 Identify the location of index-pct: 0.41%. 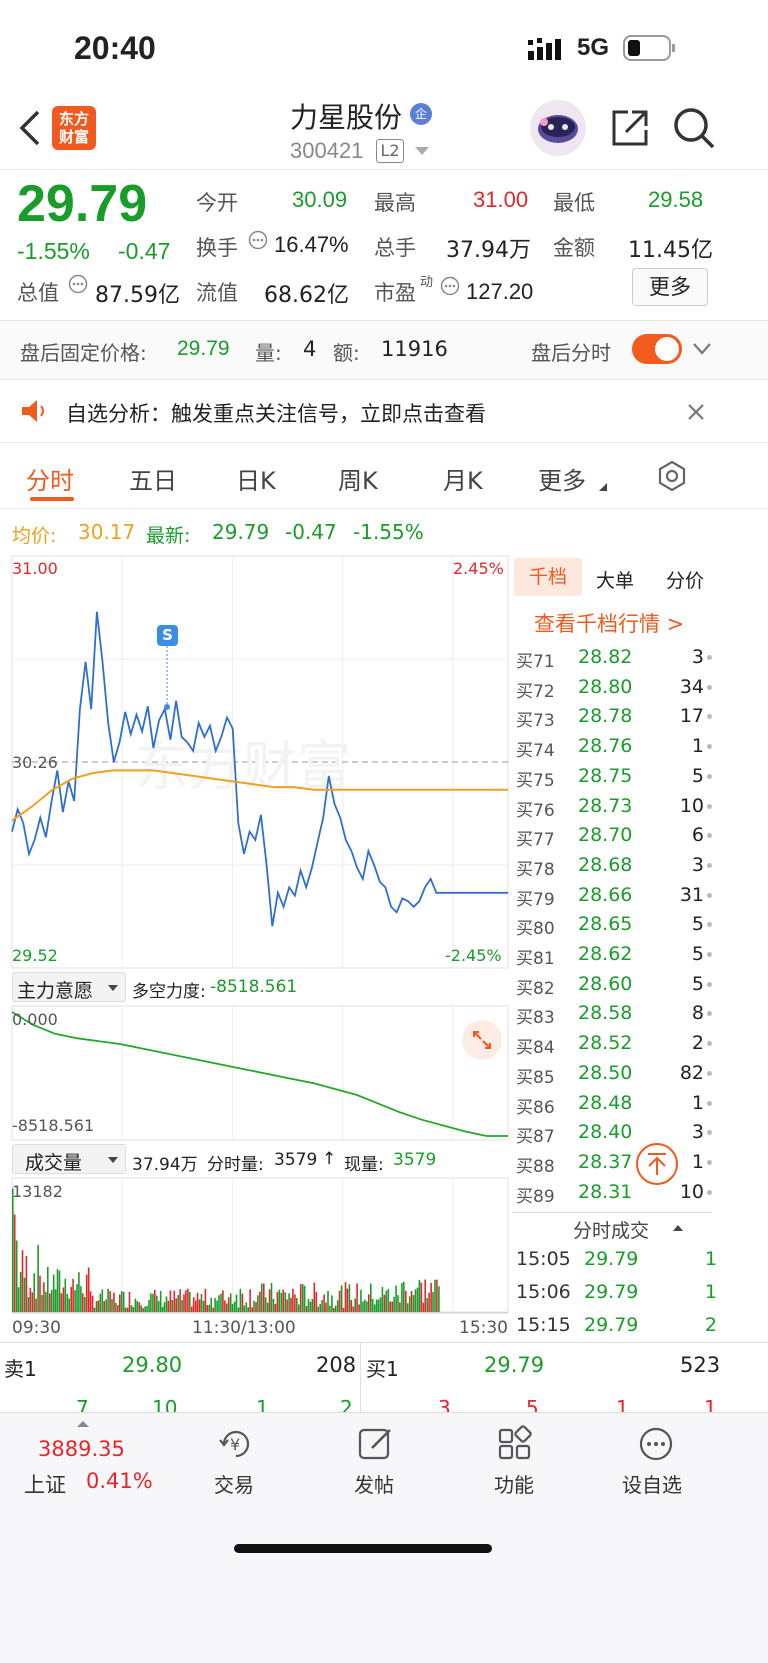
(119, 1481).